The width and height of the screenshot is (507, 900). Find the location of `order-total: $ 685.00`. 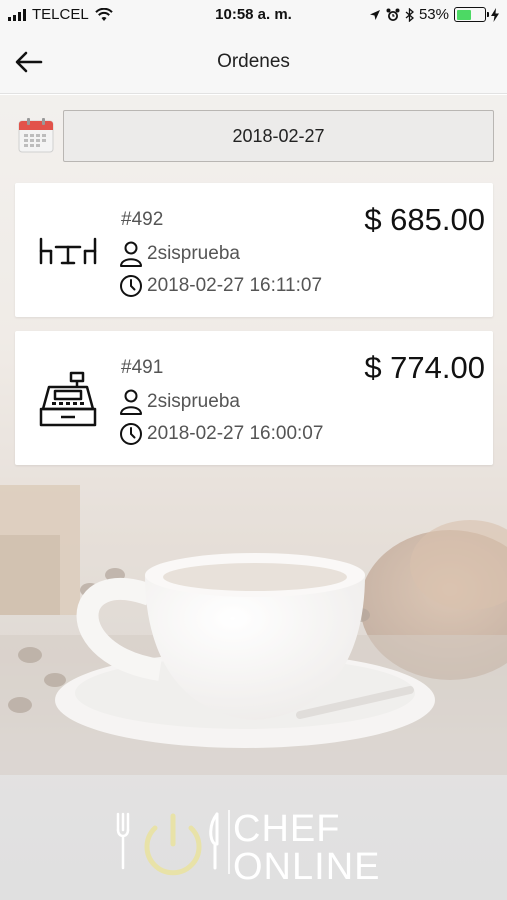

order-total: $ 685.00 is located at coordinates (424, 219).